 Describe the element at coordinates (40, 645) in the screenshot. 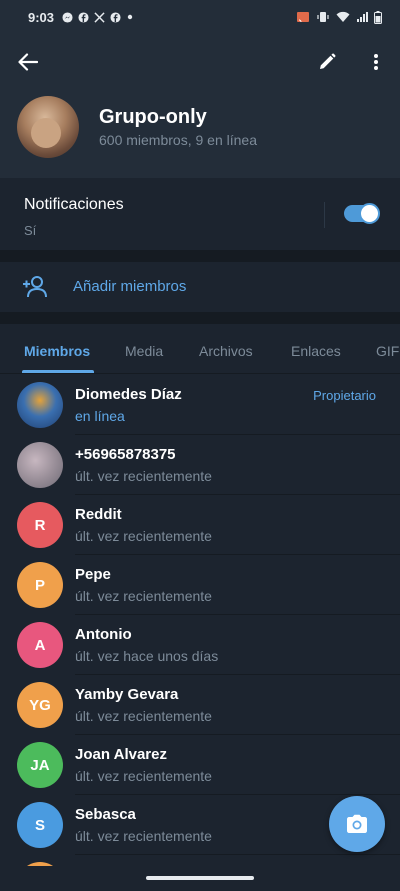

I see `avatar: A` at that location.